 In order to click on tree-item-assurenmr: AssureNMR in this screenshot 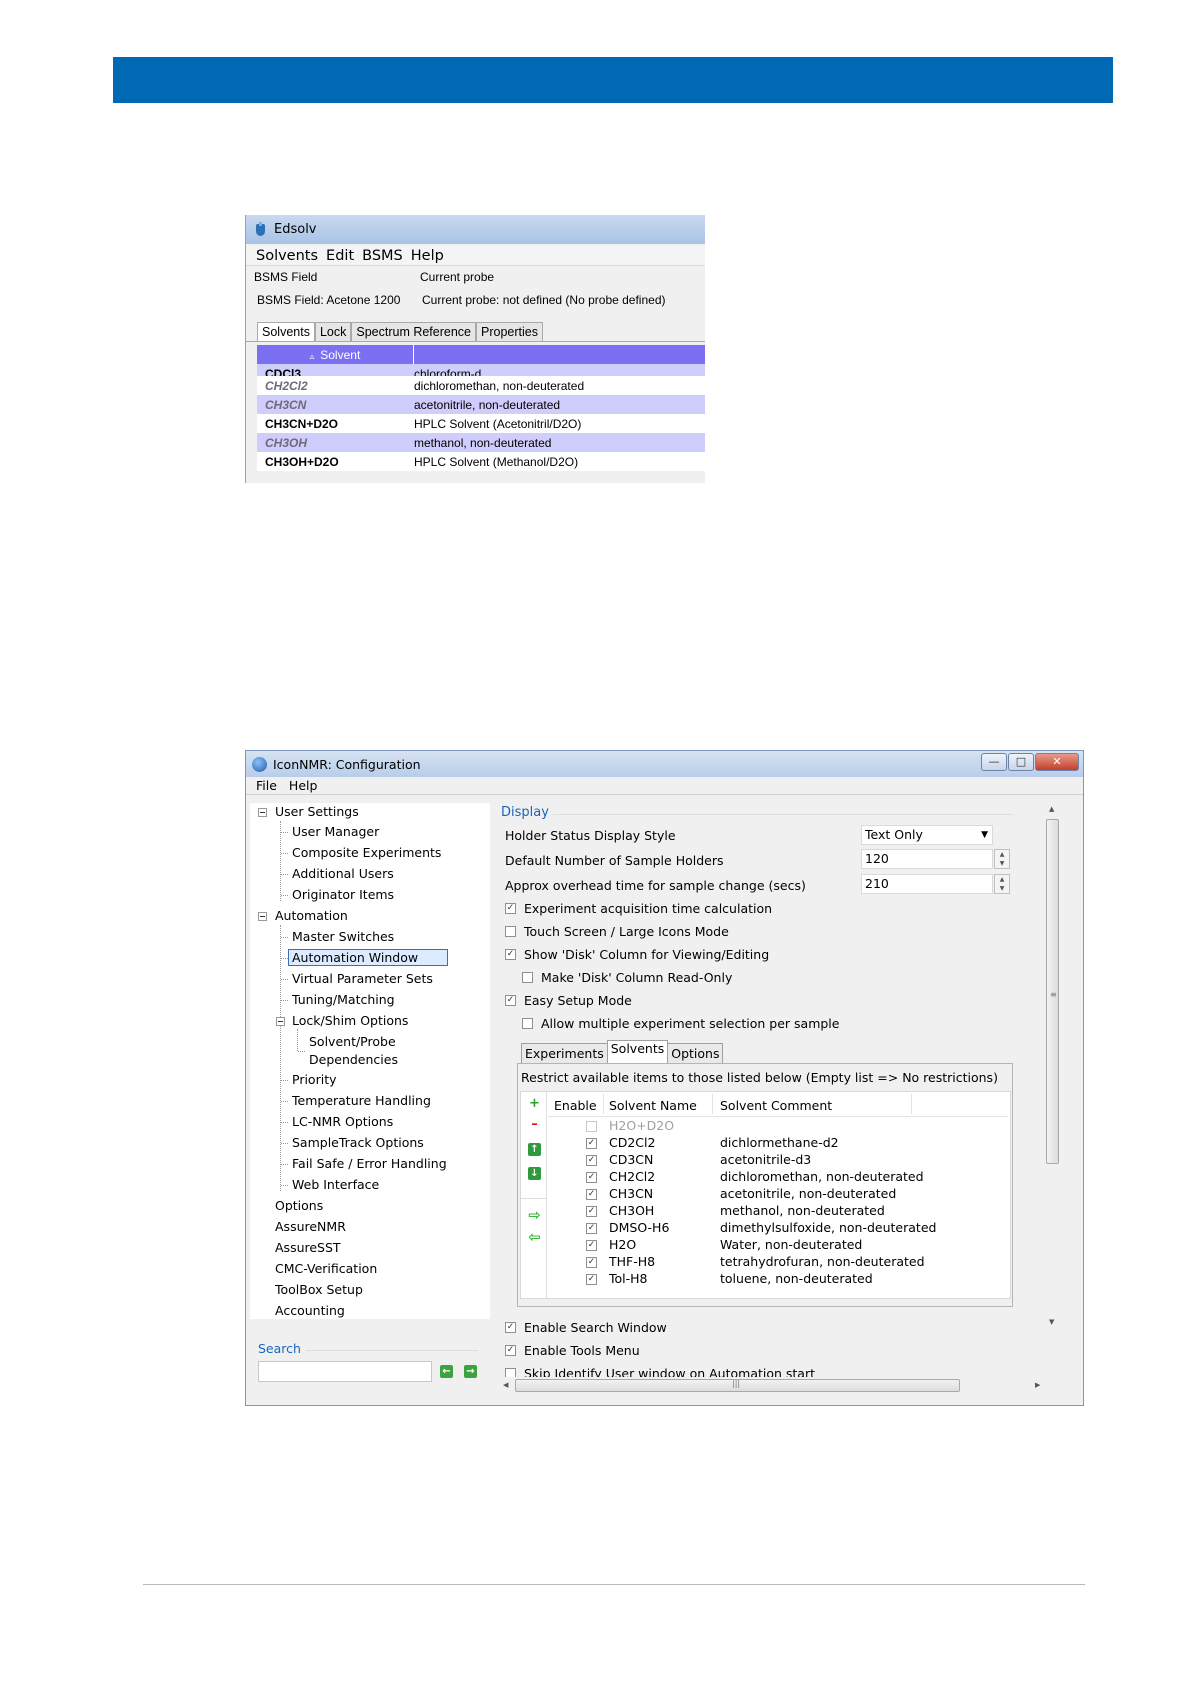, I will do `click(310, 1226)`.